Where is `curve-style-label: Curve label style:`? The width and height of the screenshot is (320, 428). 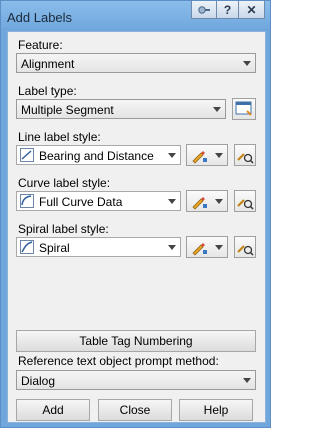
curve-style-label: Curve label style: is located at coordinates (64, 183).